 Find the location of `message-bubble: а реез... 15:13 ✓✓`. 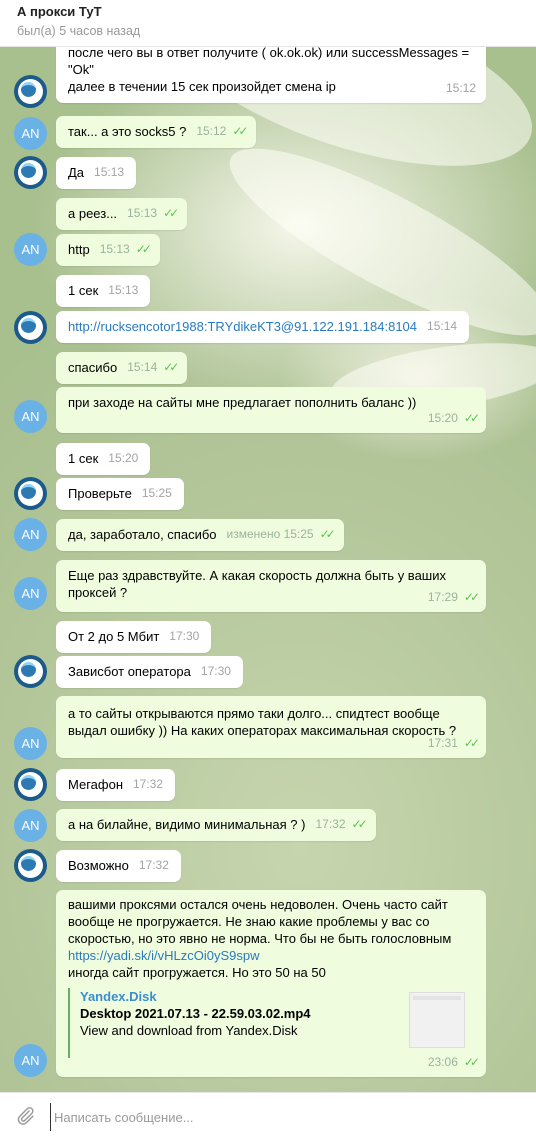

message-bubble: а реез... 15:13 ✓✓ is located at coordinates (122, 214).